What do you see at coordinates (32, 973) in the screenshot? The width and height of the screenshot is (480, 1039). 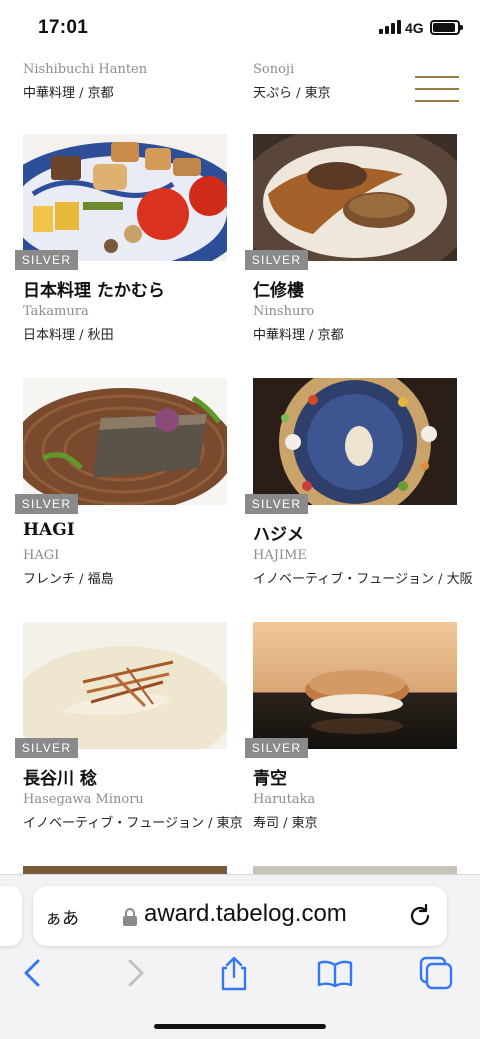 I see `back-chevron-icon` at bounding box center [32, 973].